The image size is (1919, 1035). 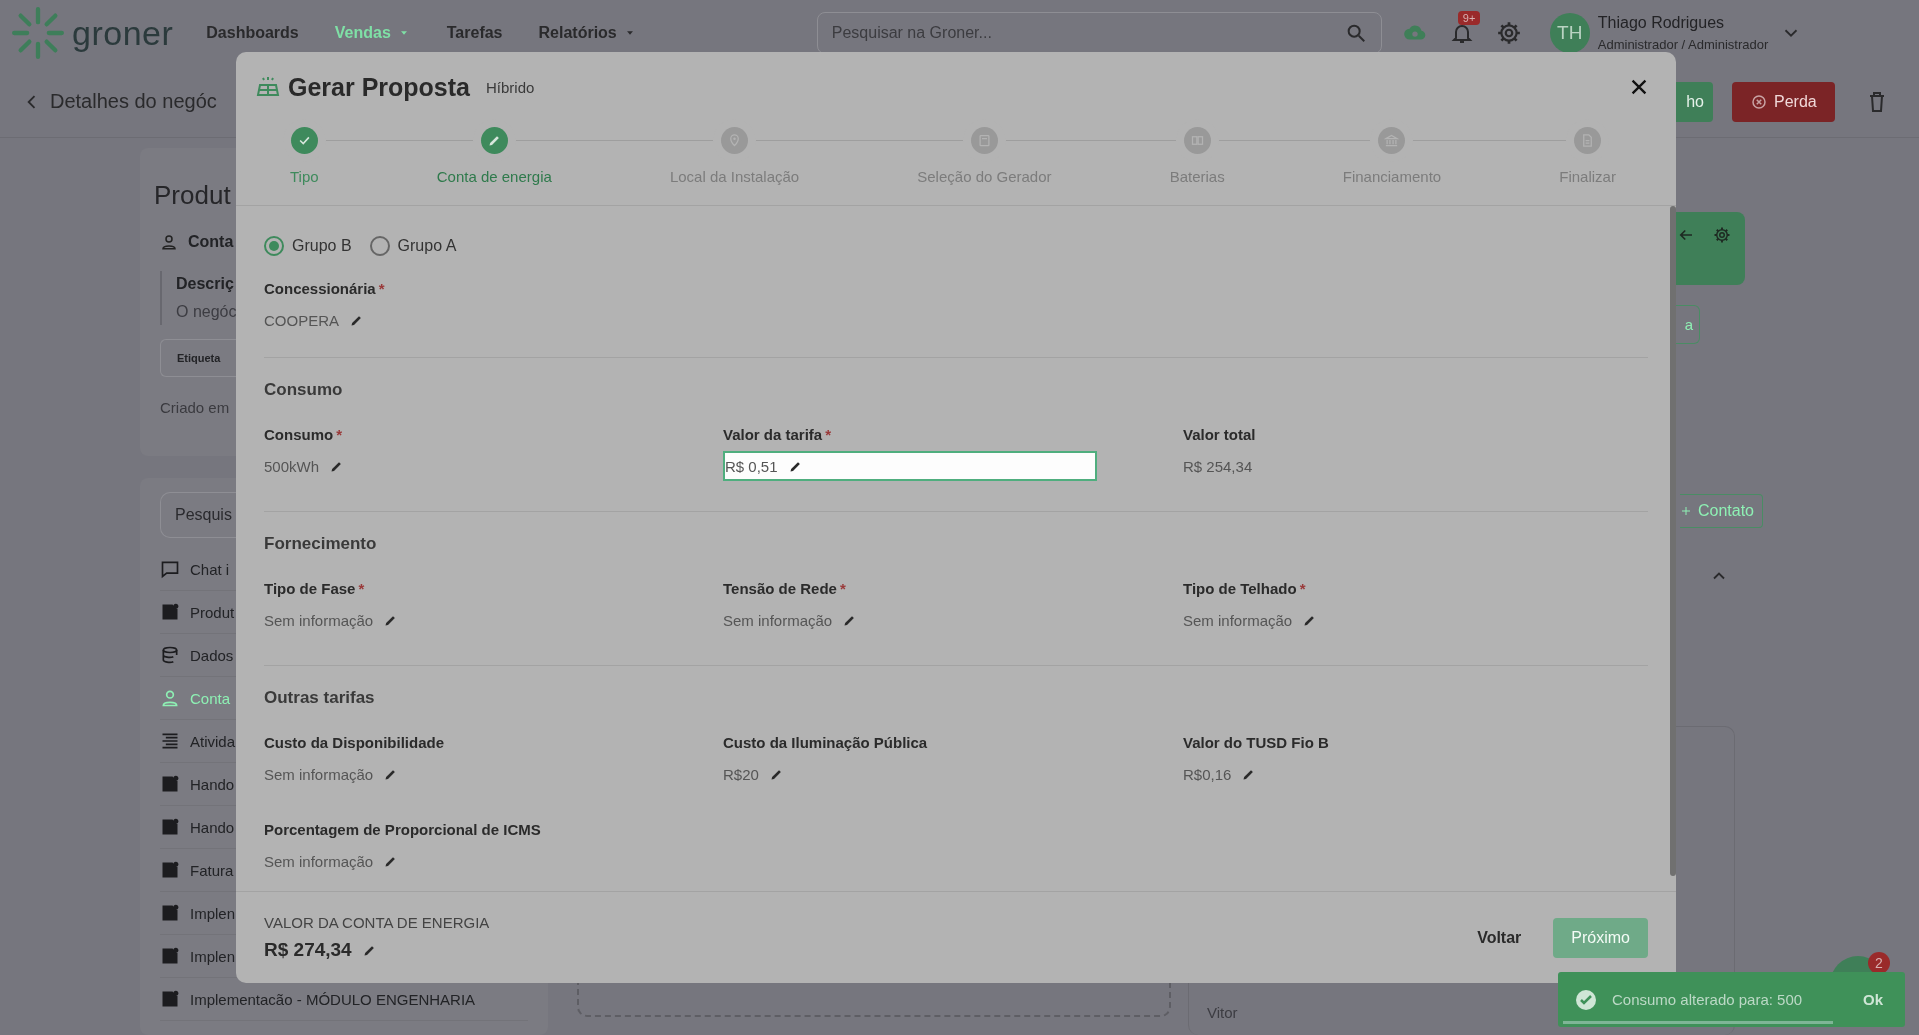 I want to click on field-label: Tensão de Rede *, so click(x=785, y=588).